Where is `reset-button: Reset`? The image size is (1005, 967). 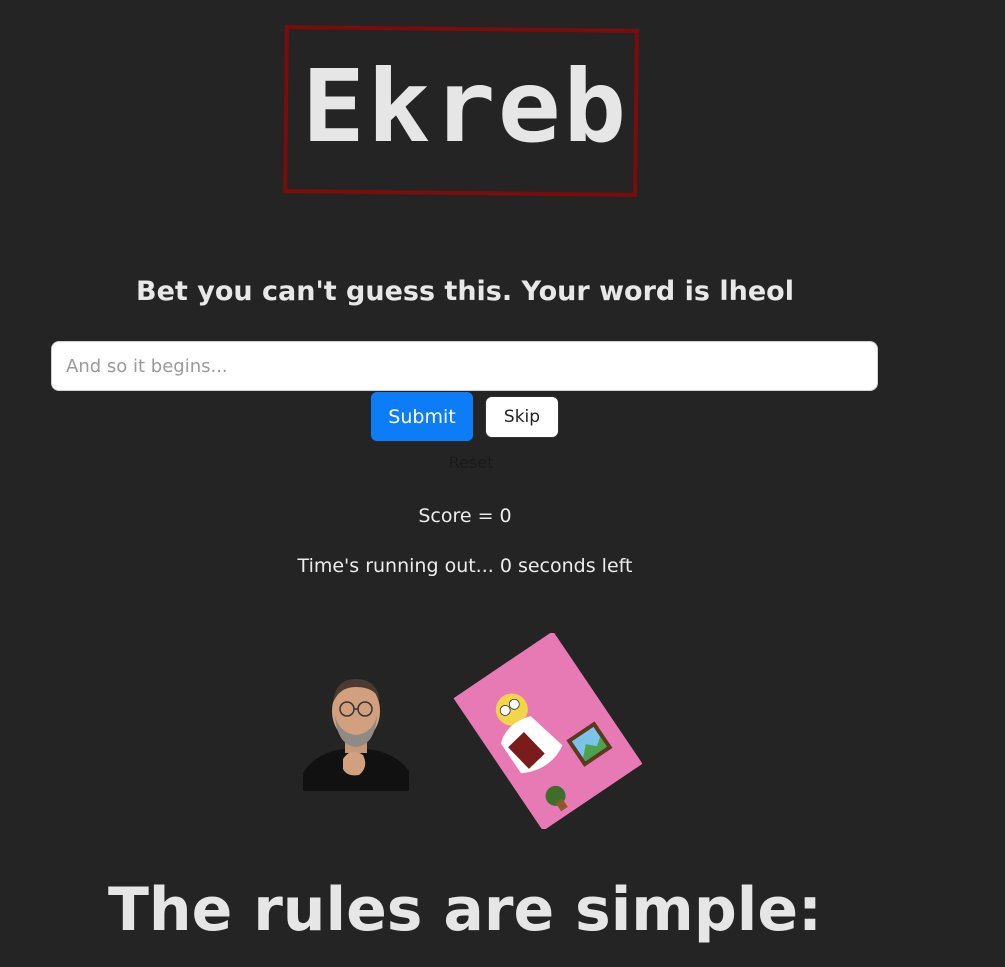 reset-button: Reset is located at coordinates (471, 462).